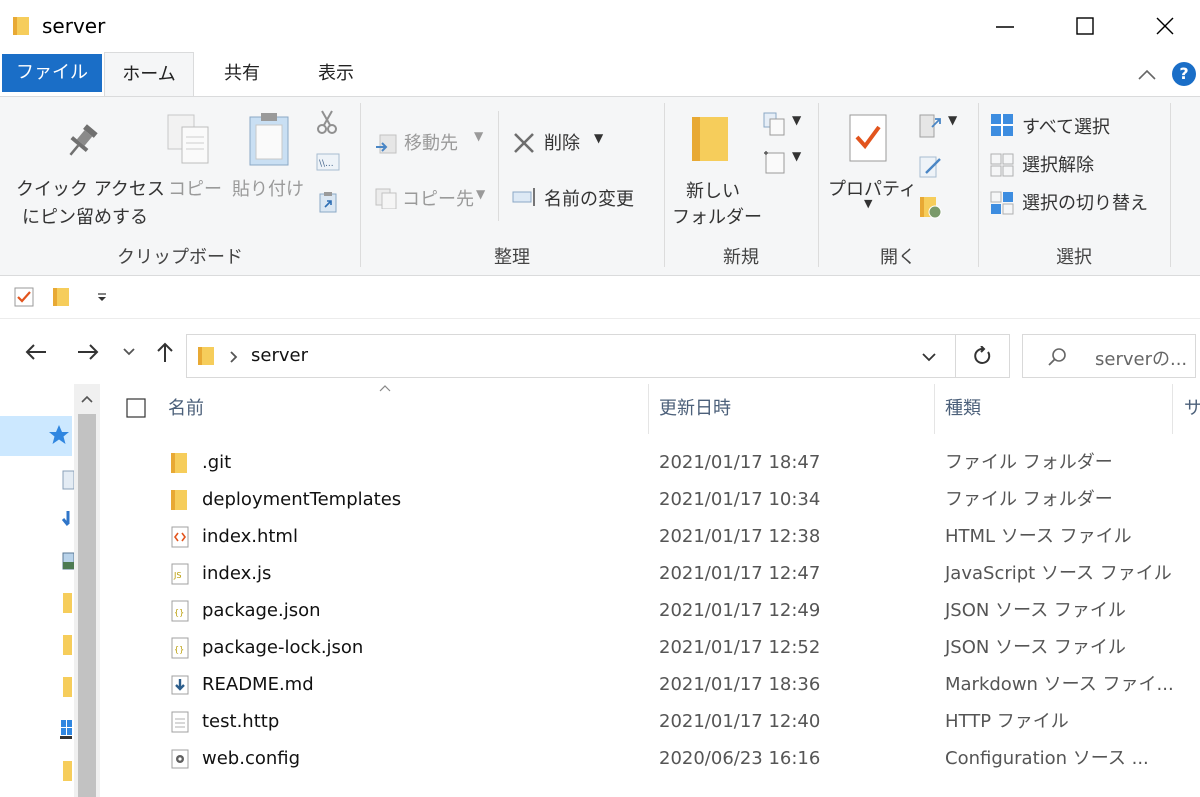 Image resolution: width=1200 pixels, height=797 pixels. What do you see at coordinates (1005, 26) in the screenshot?
I see `minimize-button` at bounding box center [1005, 26].